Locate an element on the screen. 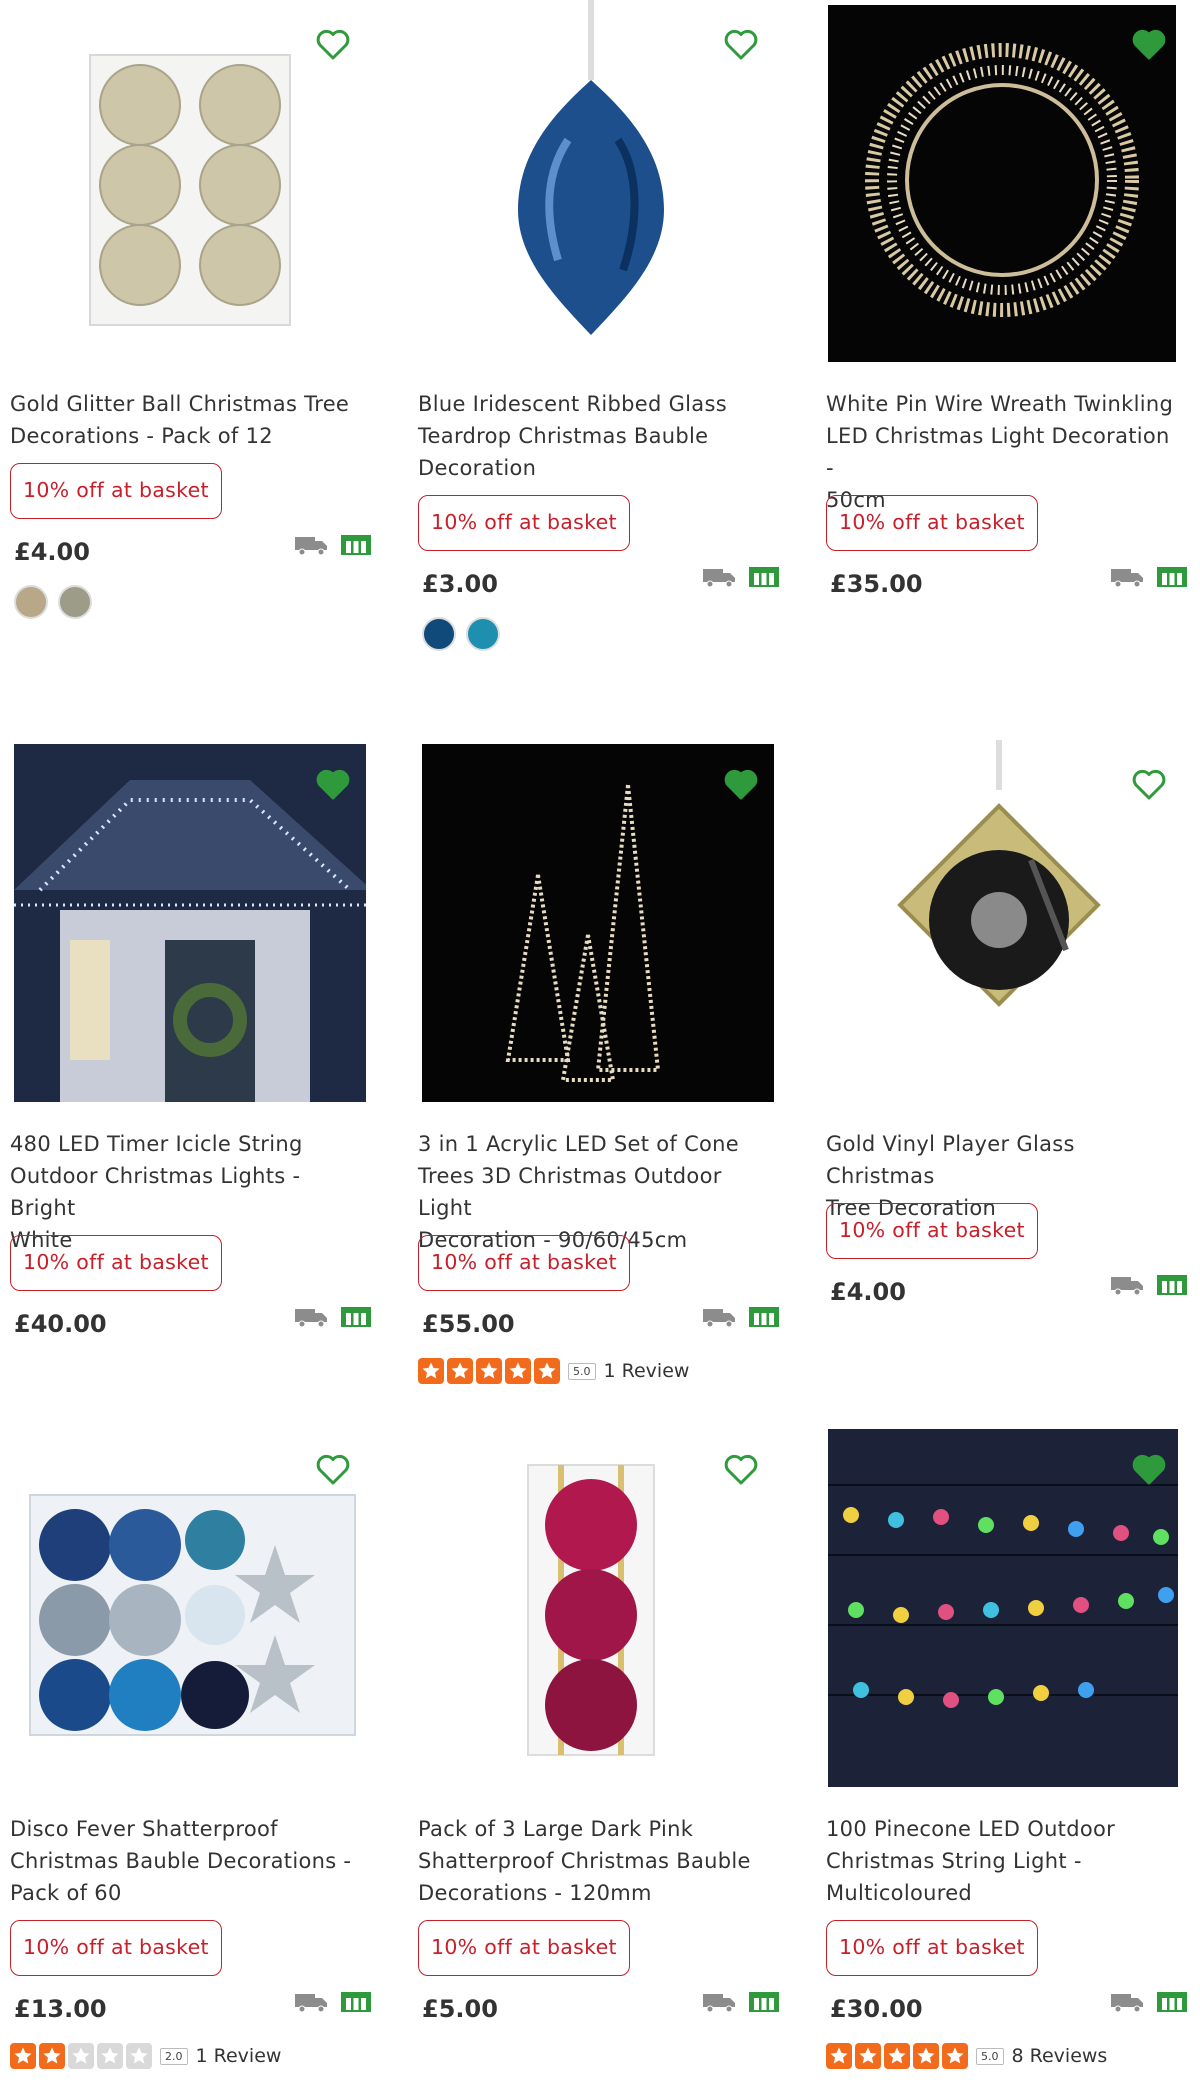  price: £13.00 is located at coordinates (60, 2009).